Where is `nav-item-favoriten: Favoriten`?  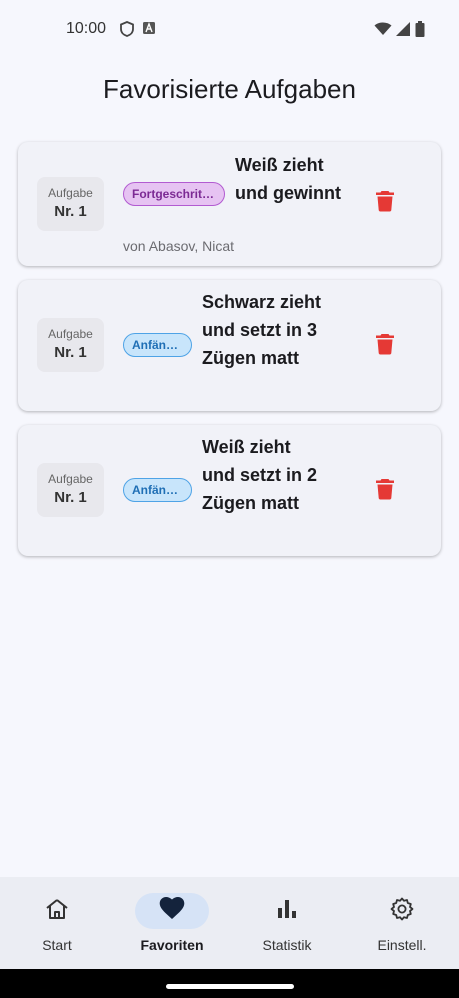
nav-item-favoriten: Favoriten is located at coordinates (172, 923).